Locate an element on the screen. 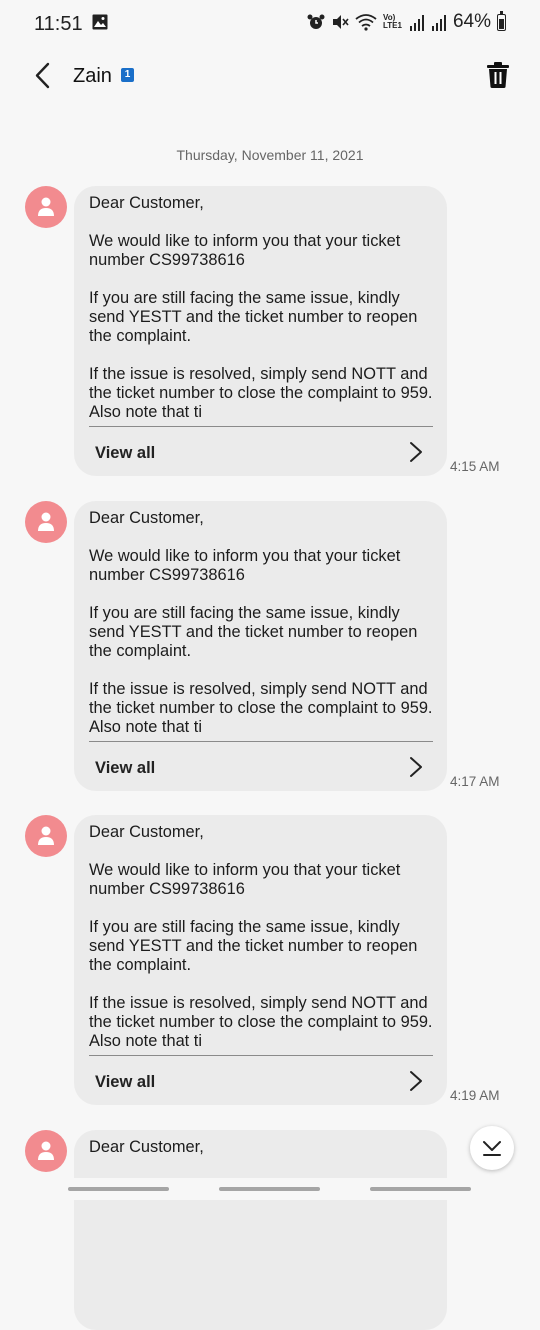 This screenshot has width=540, height=1330. alarm-icon is located at coordinates (316, 21).